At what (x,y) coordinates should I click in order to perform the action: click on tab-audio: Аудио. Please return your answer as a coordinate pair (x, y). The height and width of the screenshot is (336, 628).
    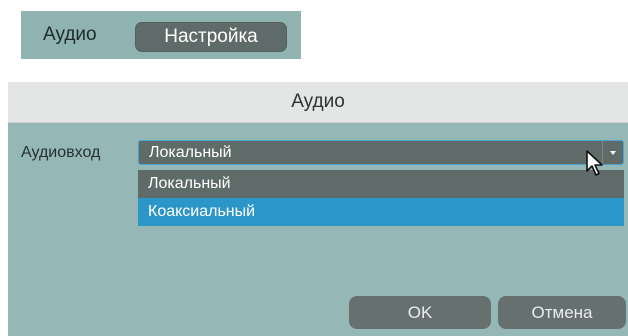
    Looking at the image, I should click on (70, 35).